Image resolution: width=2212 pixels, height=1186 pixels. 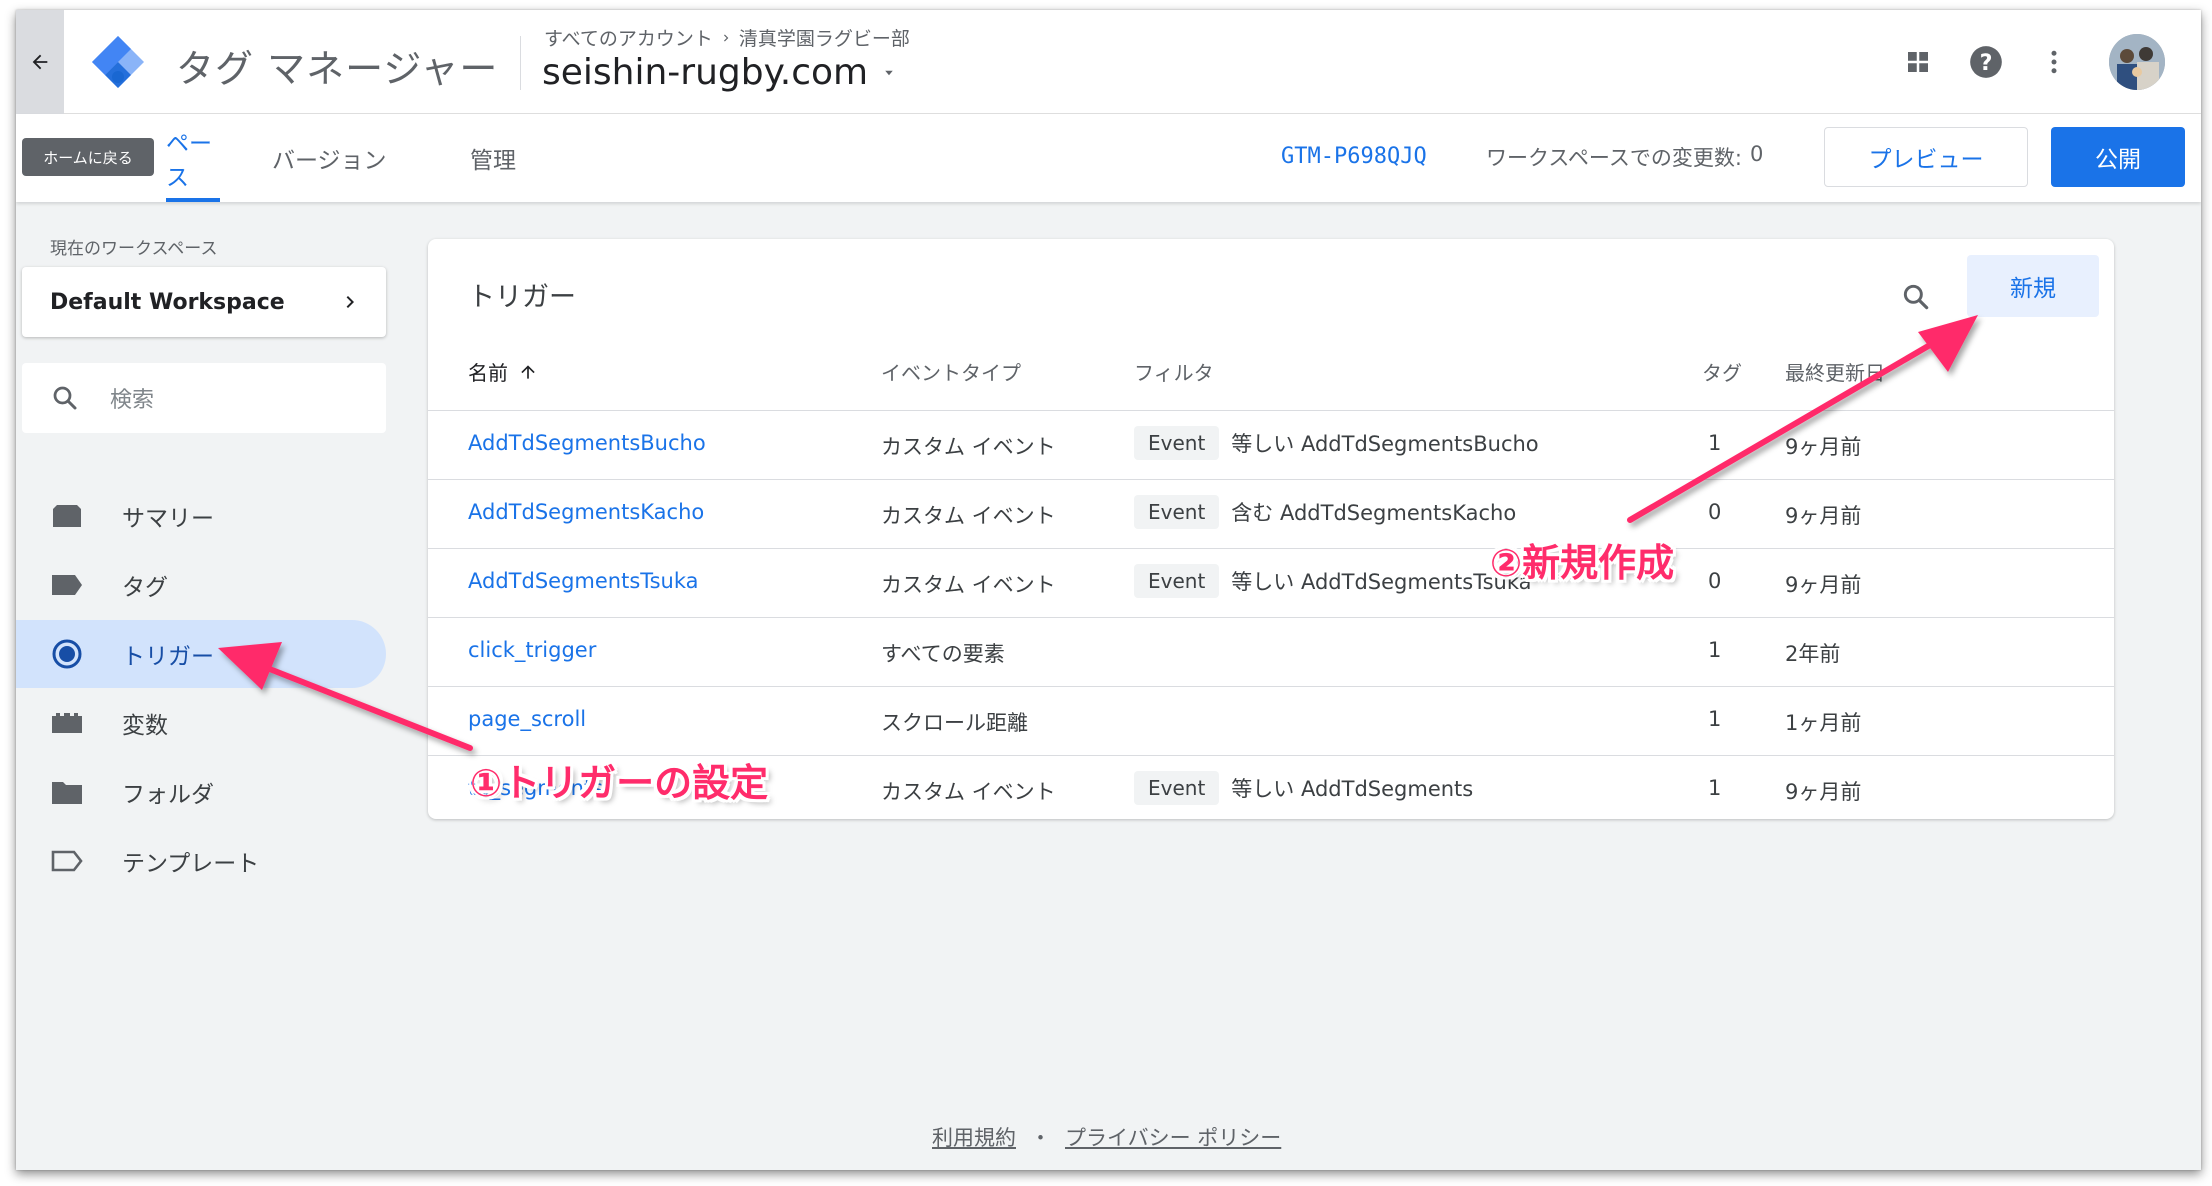 What do you see at coordinates (118, 62) in the screenshot?
I see `gtm-logo` at bounding box center [118, 62].